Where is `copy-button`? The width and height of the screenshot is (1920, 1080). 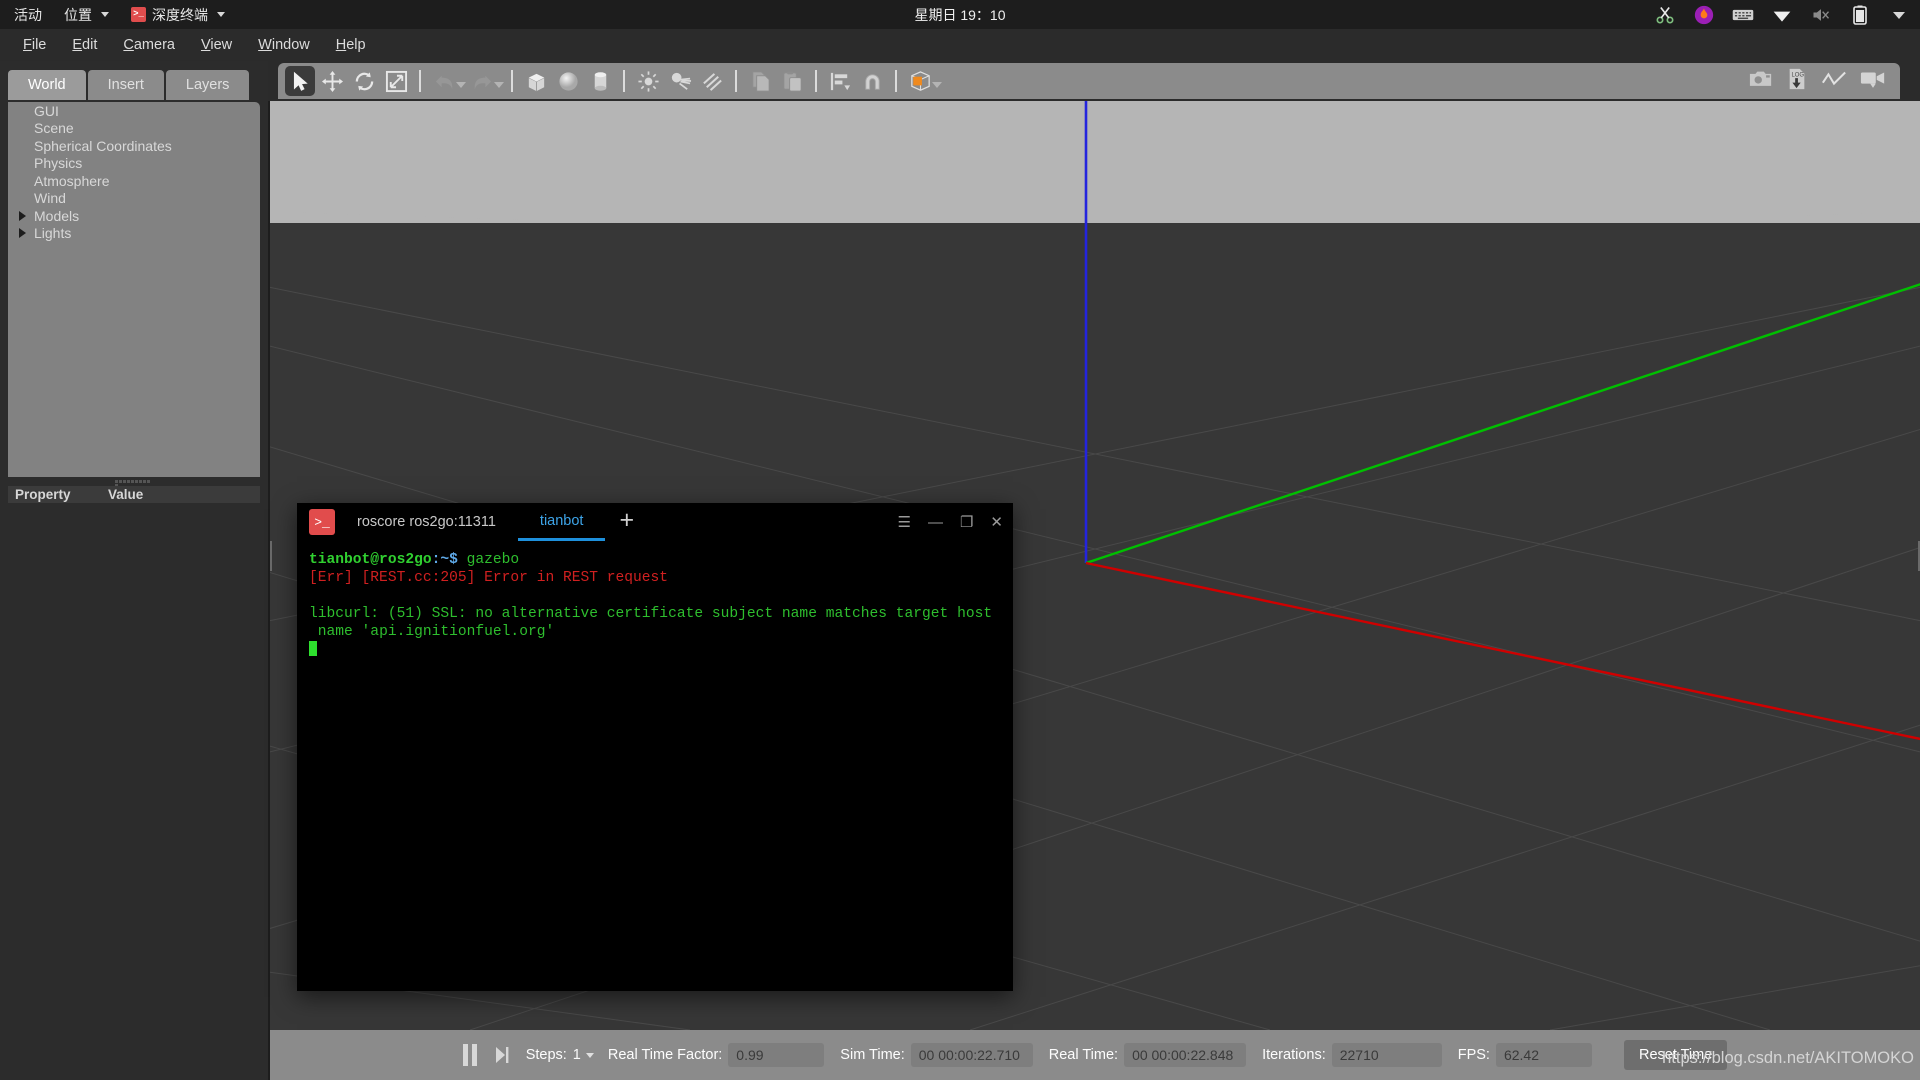 copy-button is located at coordinates (760, 81).